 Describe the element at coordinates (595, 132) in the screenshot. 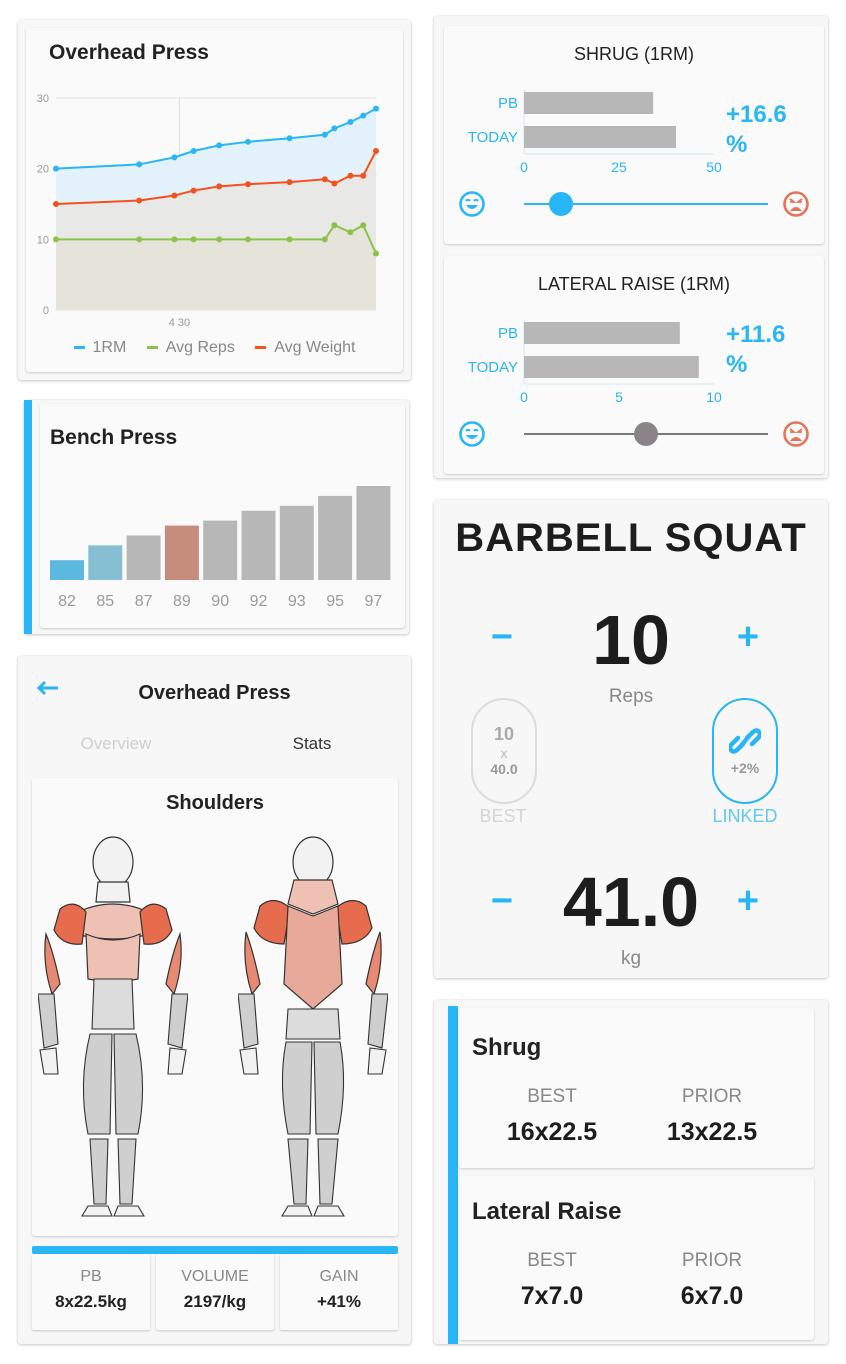

I see `shrug-bar-chart: PB TODAY0 25 50` at that location.